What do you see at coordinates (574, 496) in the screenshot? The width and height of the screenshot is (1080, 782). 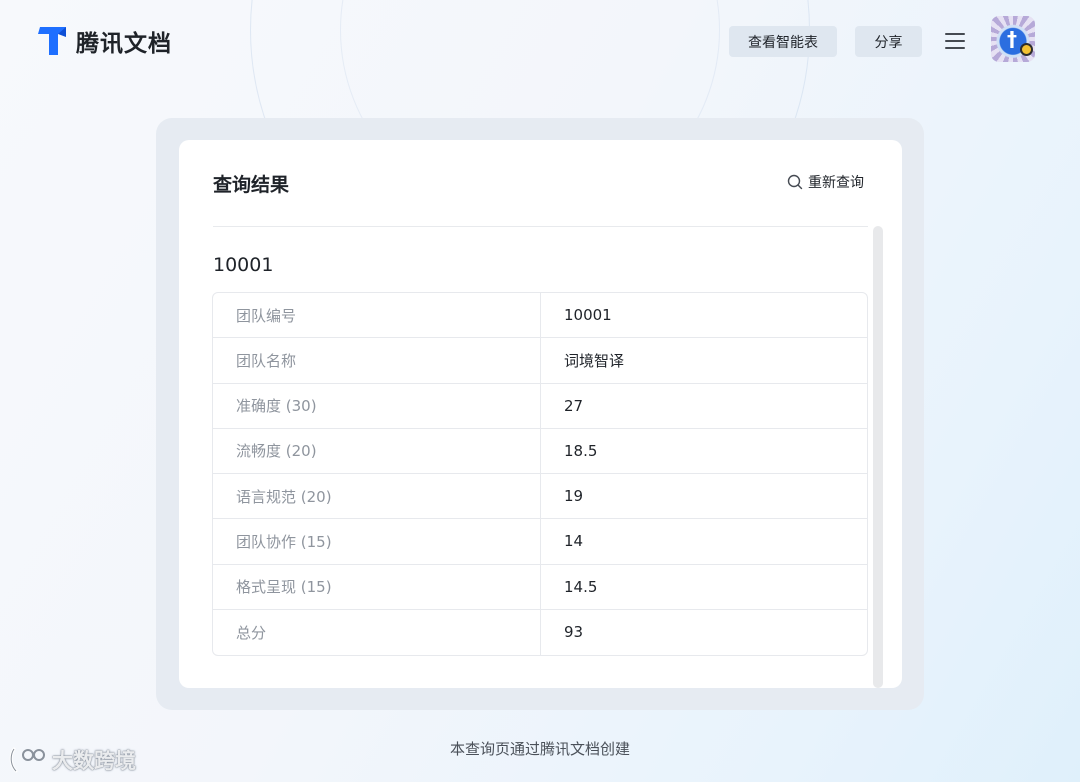 I see `field-value: 19` at bounding box center [574, 496].